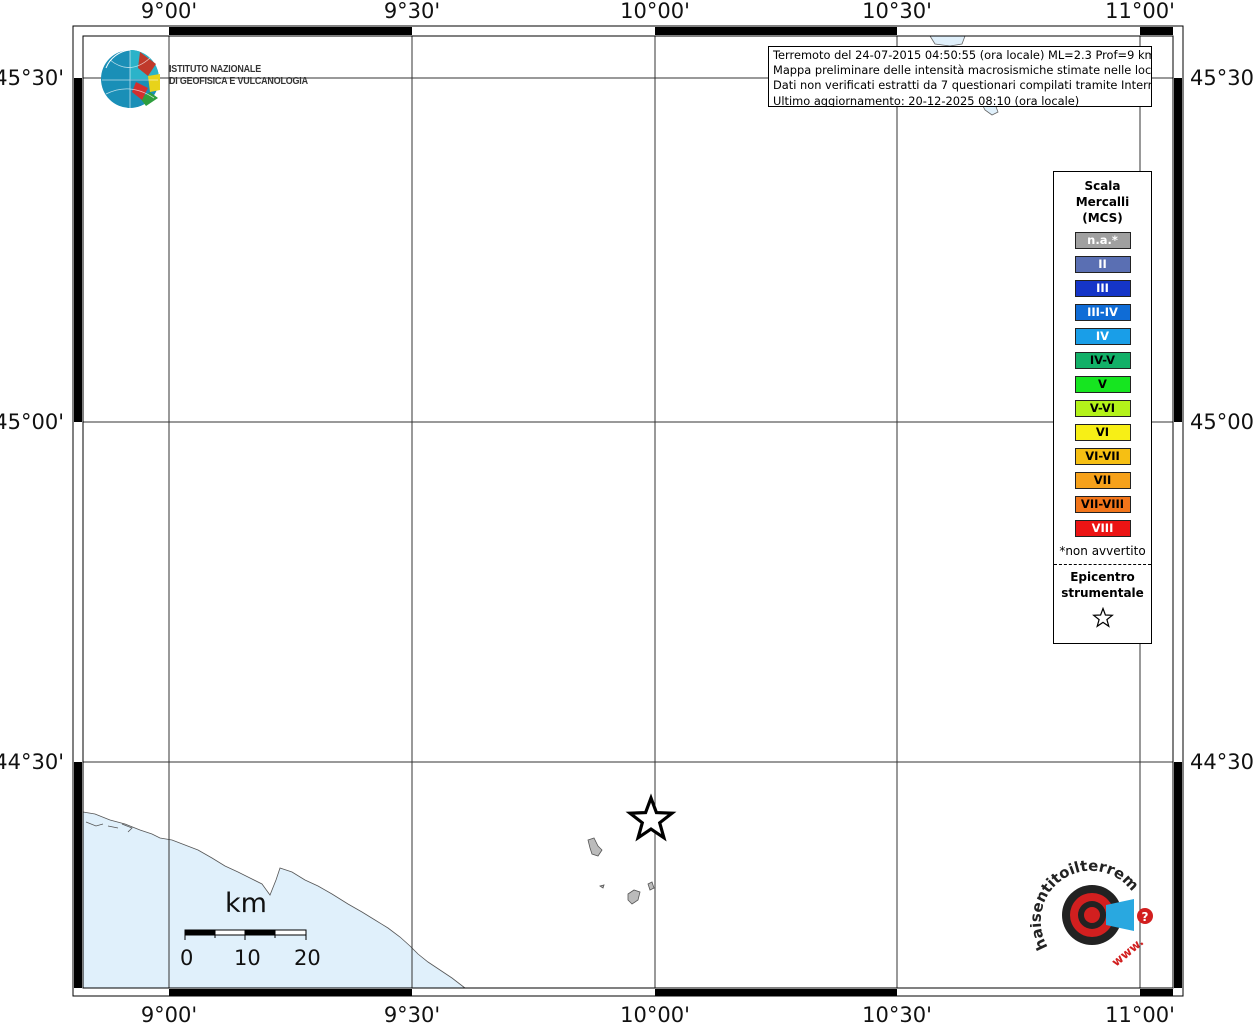  Describe the element at coordinates (1102, 585) in the screenshot. I see `legend-epicenter-label: Epicentro strumentale` at that location.